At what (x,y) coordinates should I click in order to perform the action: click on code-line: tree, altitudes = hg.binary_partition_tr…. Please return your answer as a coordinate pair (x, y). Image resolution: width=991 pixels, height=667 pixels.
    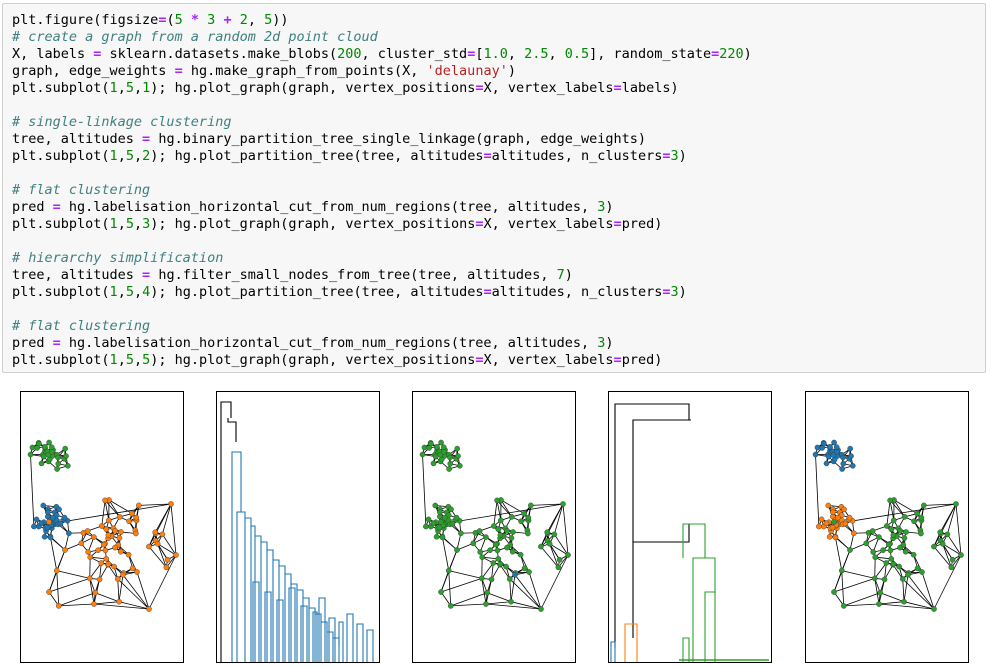
    Looking at the image, I should click on (329, 139).